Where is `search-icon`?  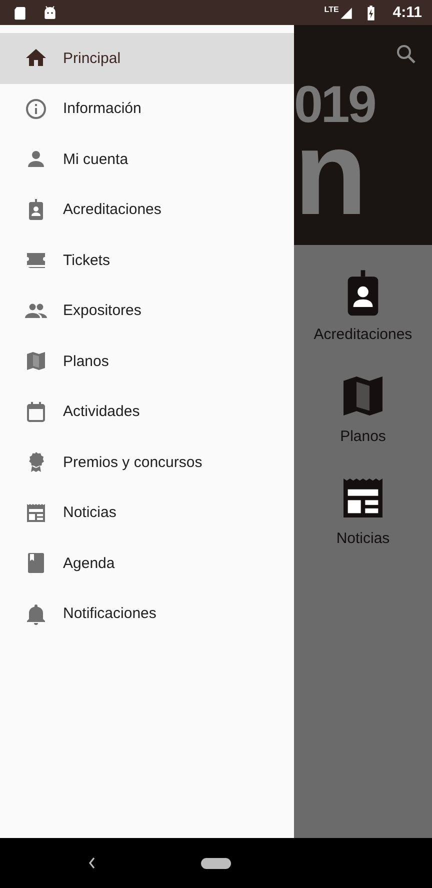
search-icon is located at coordinates (406, 54).